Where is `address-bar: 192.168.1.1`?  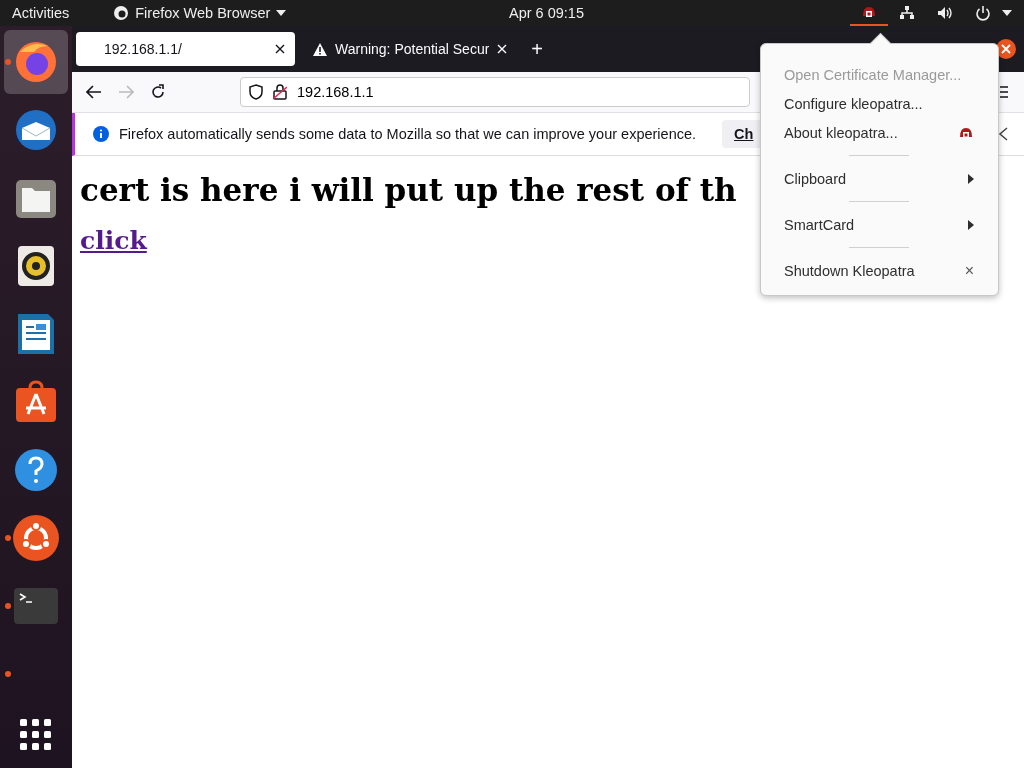
address-bar: 192.168.1.1 is located at coordinates (495, 92).